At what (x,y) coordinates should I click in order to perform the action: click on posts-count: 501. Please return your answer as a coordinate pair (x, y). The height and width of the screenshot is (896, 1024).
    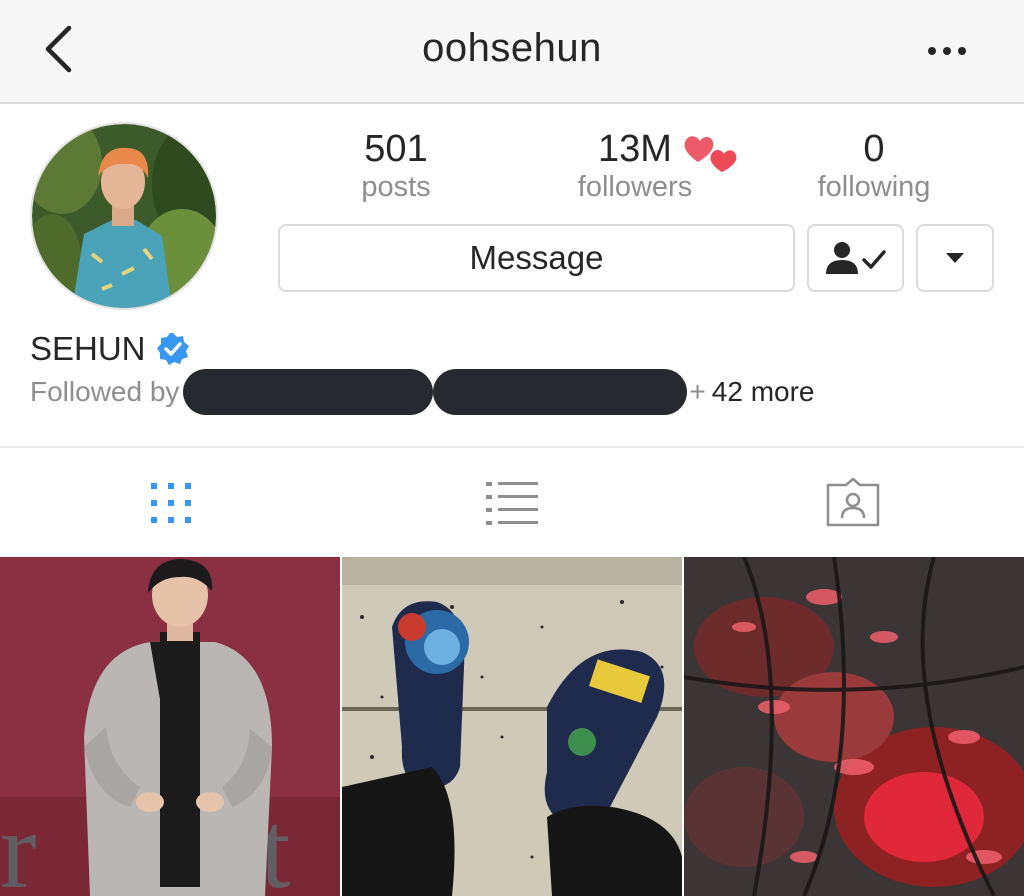
    Looking at the image, I should click on (396, 149).